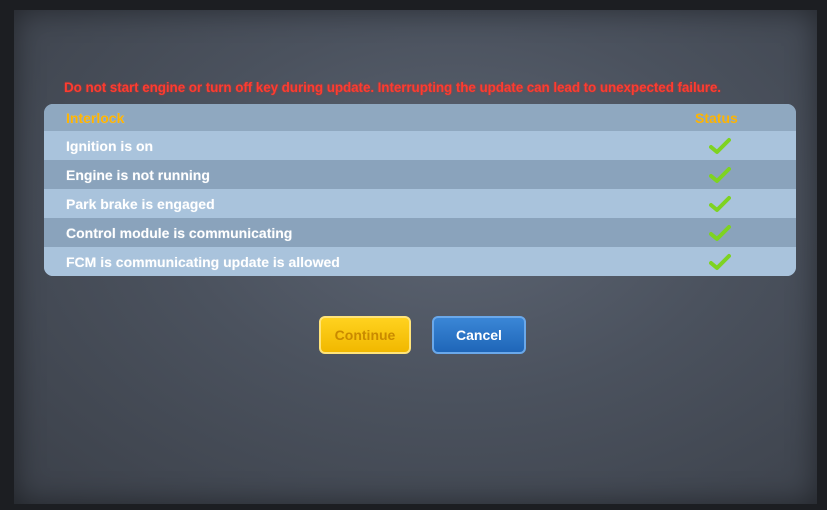 The height and width of the screenshot is (510, 827). I want to click on continue-button: Continue, so click(365, 335).